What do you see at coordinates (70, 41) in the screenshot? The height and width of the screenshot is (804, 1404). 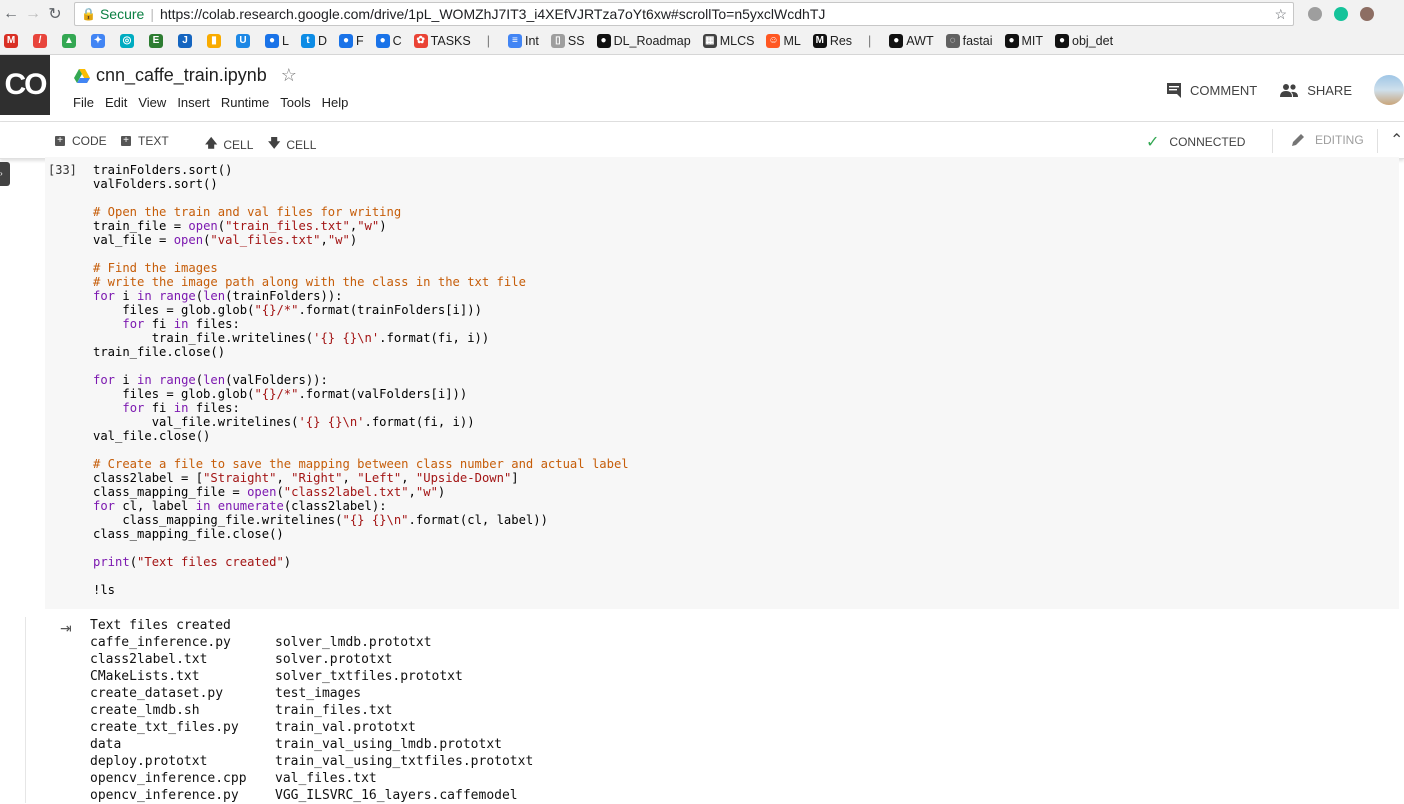 I see `bookmark-item: ▲` at bounding box center [70, 41].